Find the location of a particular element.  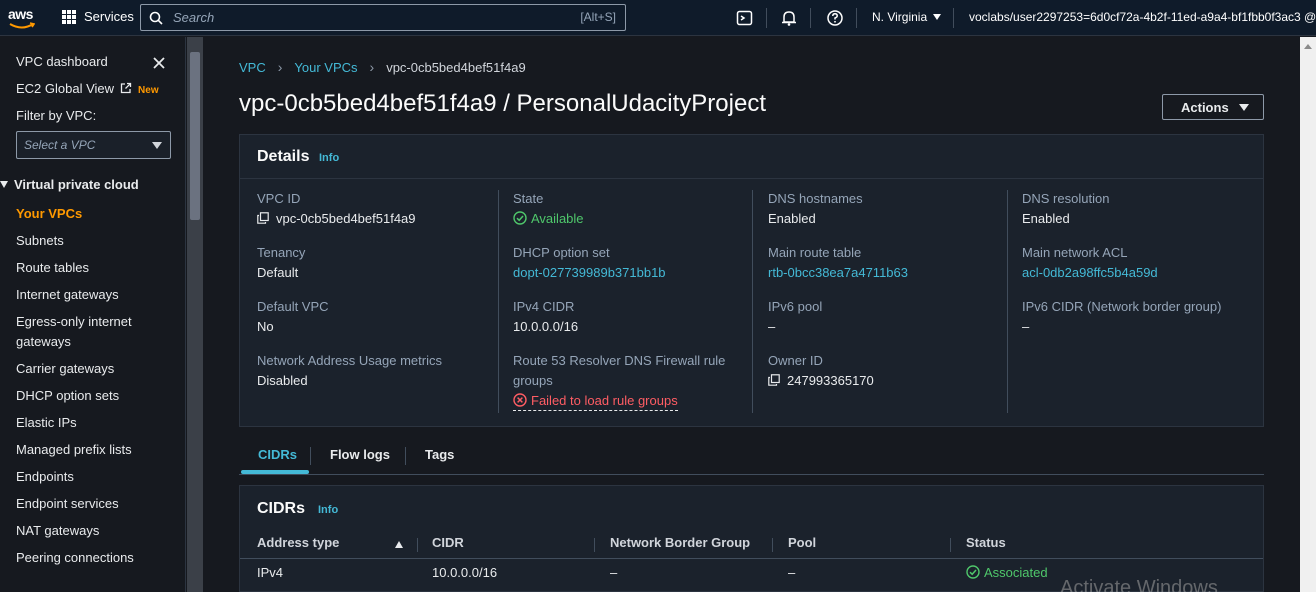

owner-id-value: 247993365170 is located at coordinates (821, 381).